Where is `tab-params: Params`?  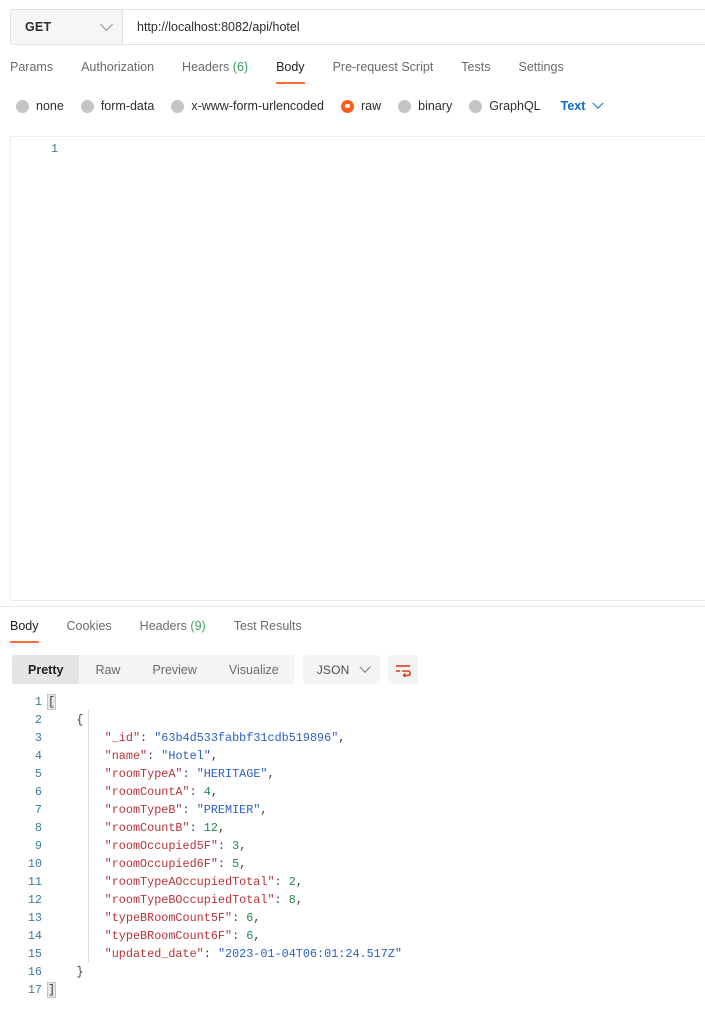 tab-params: Params is located at coordinates (38, 71).